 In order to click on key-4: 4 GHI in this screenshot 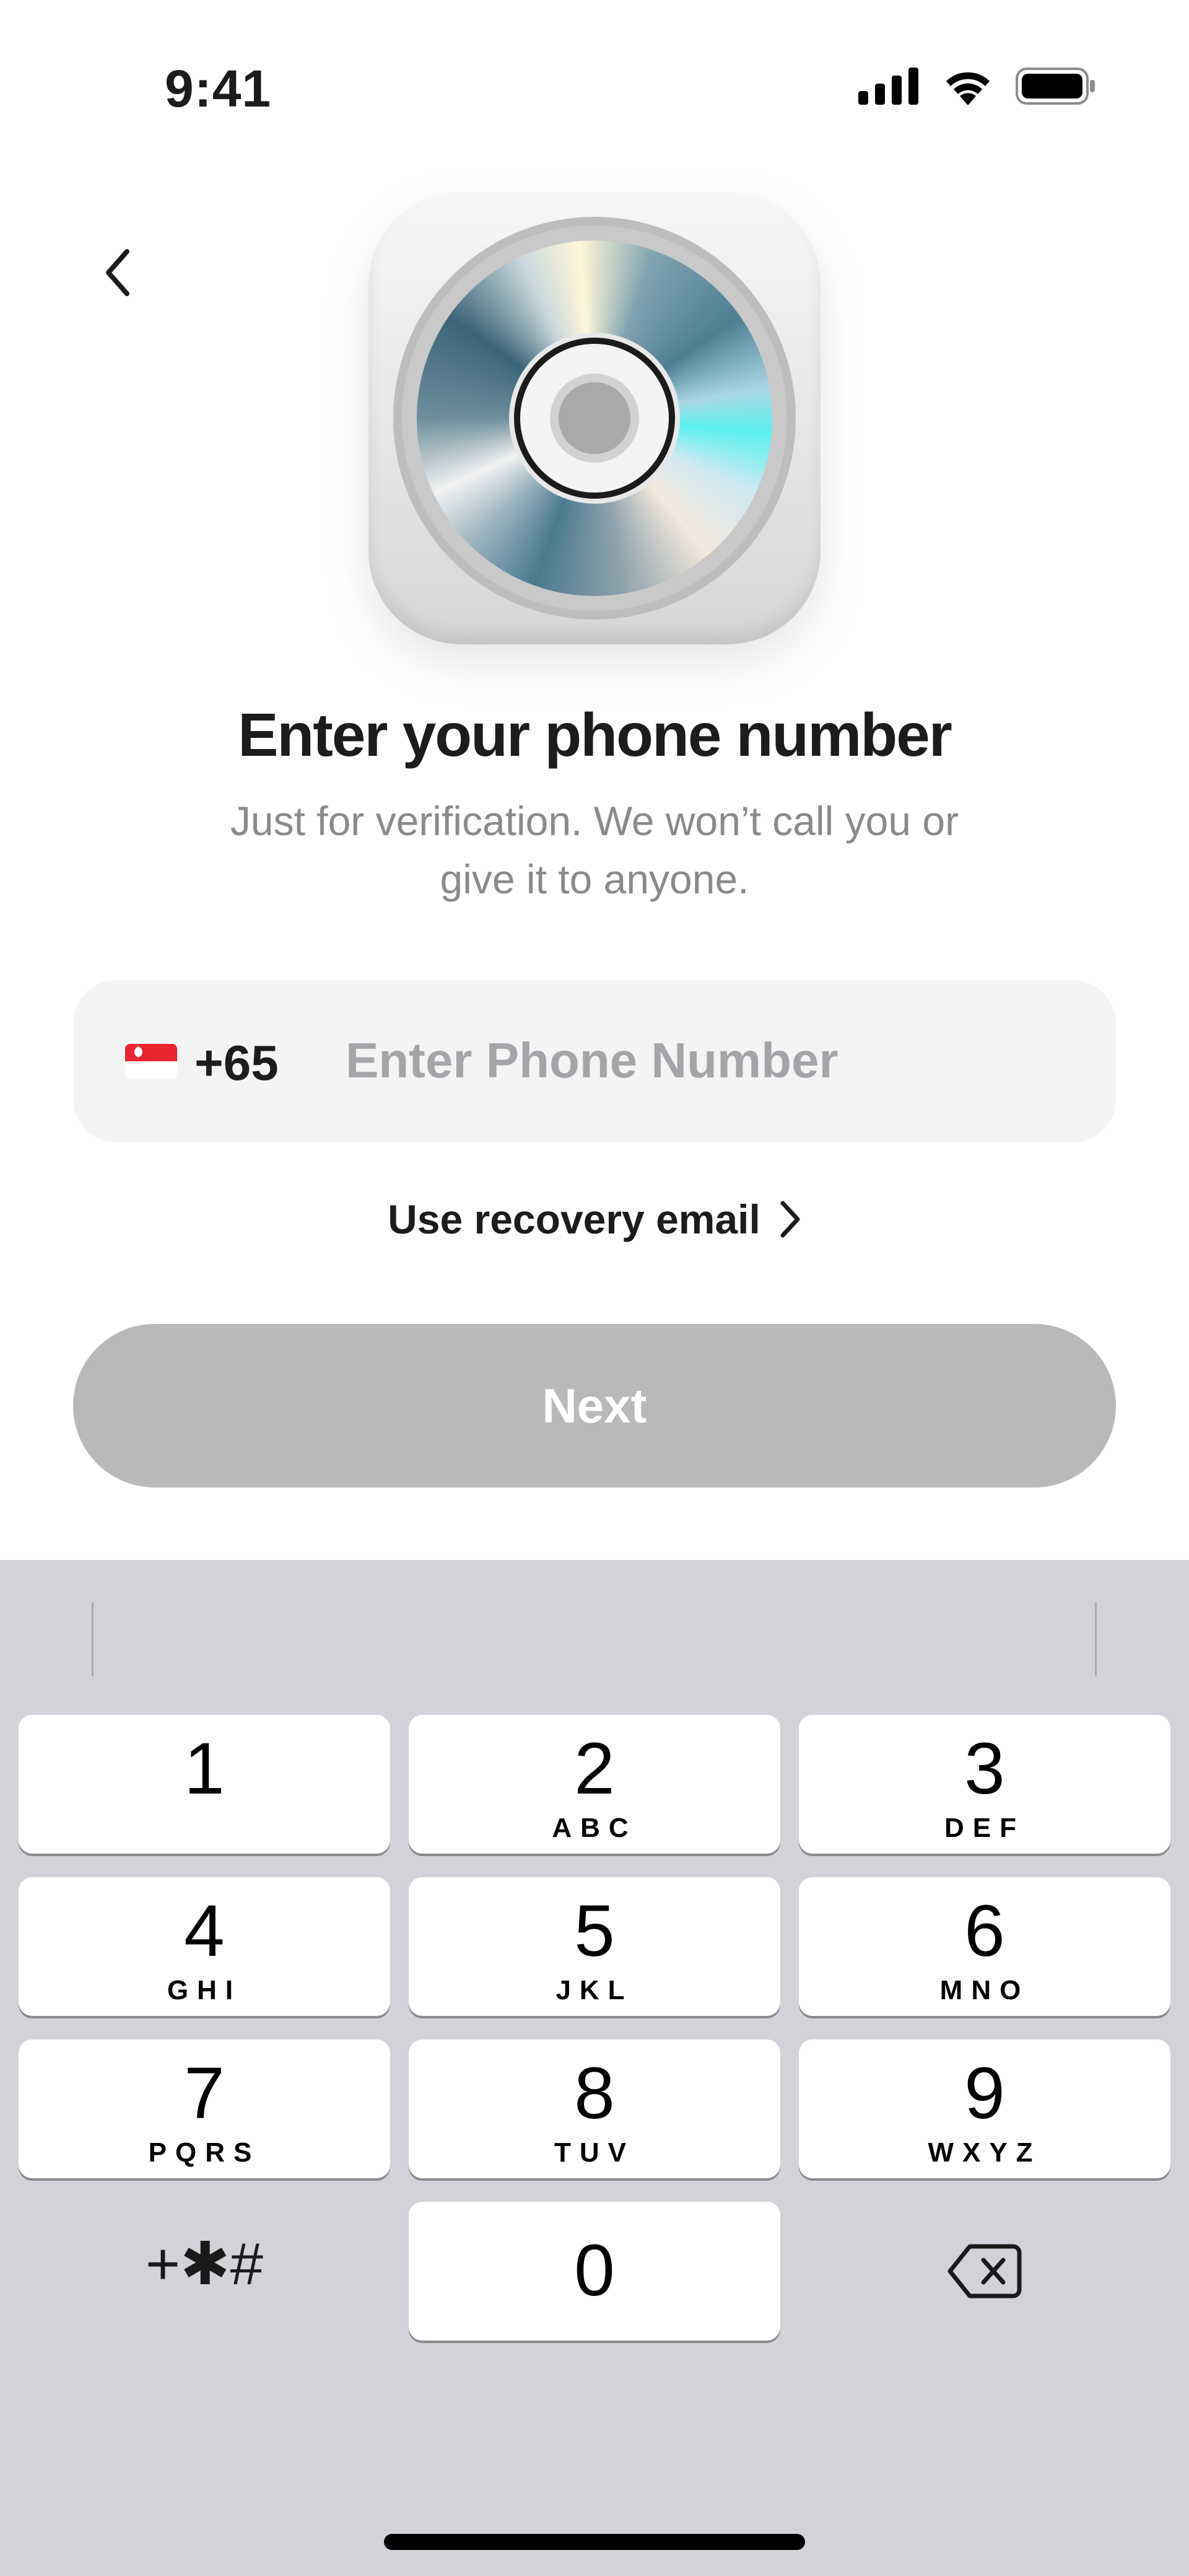, I will do `click(204, 1946)`.